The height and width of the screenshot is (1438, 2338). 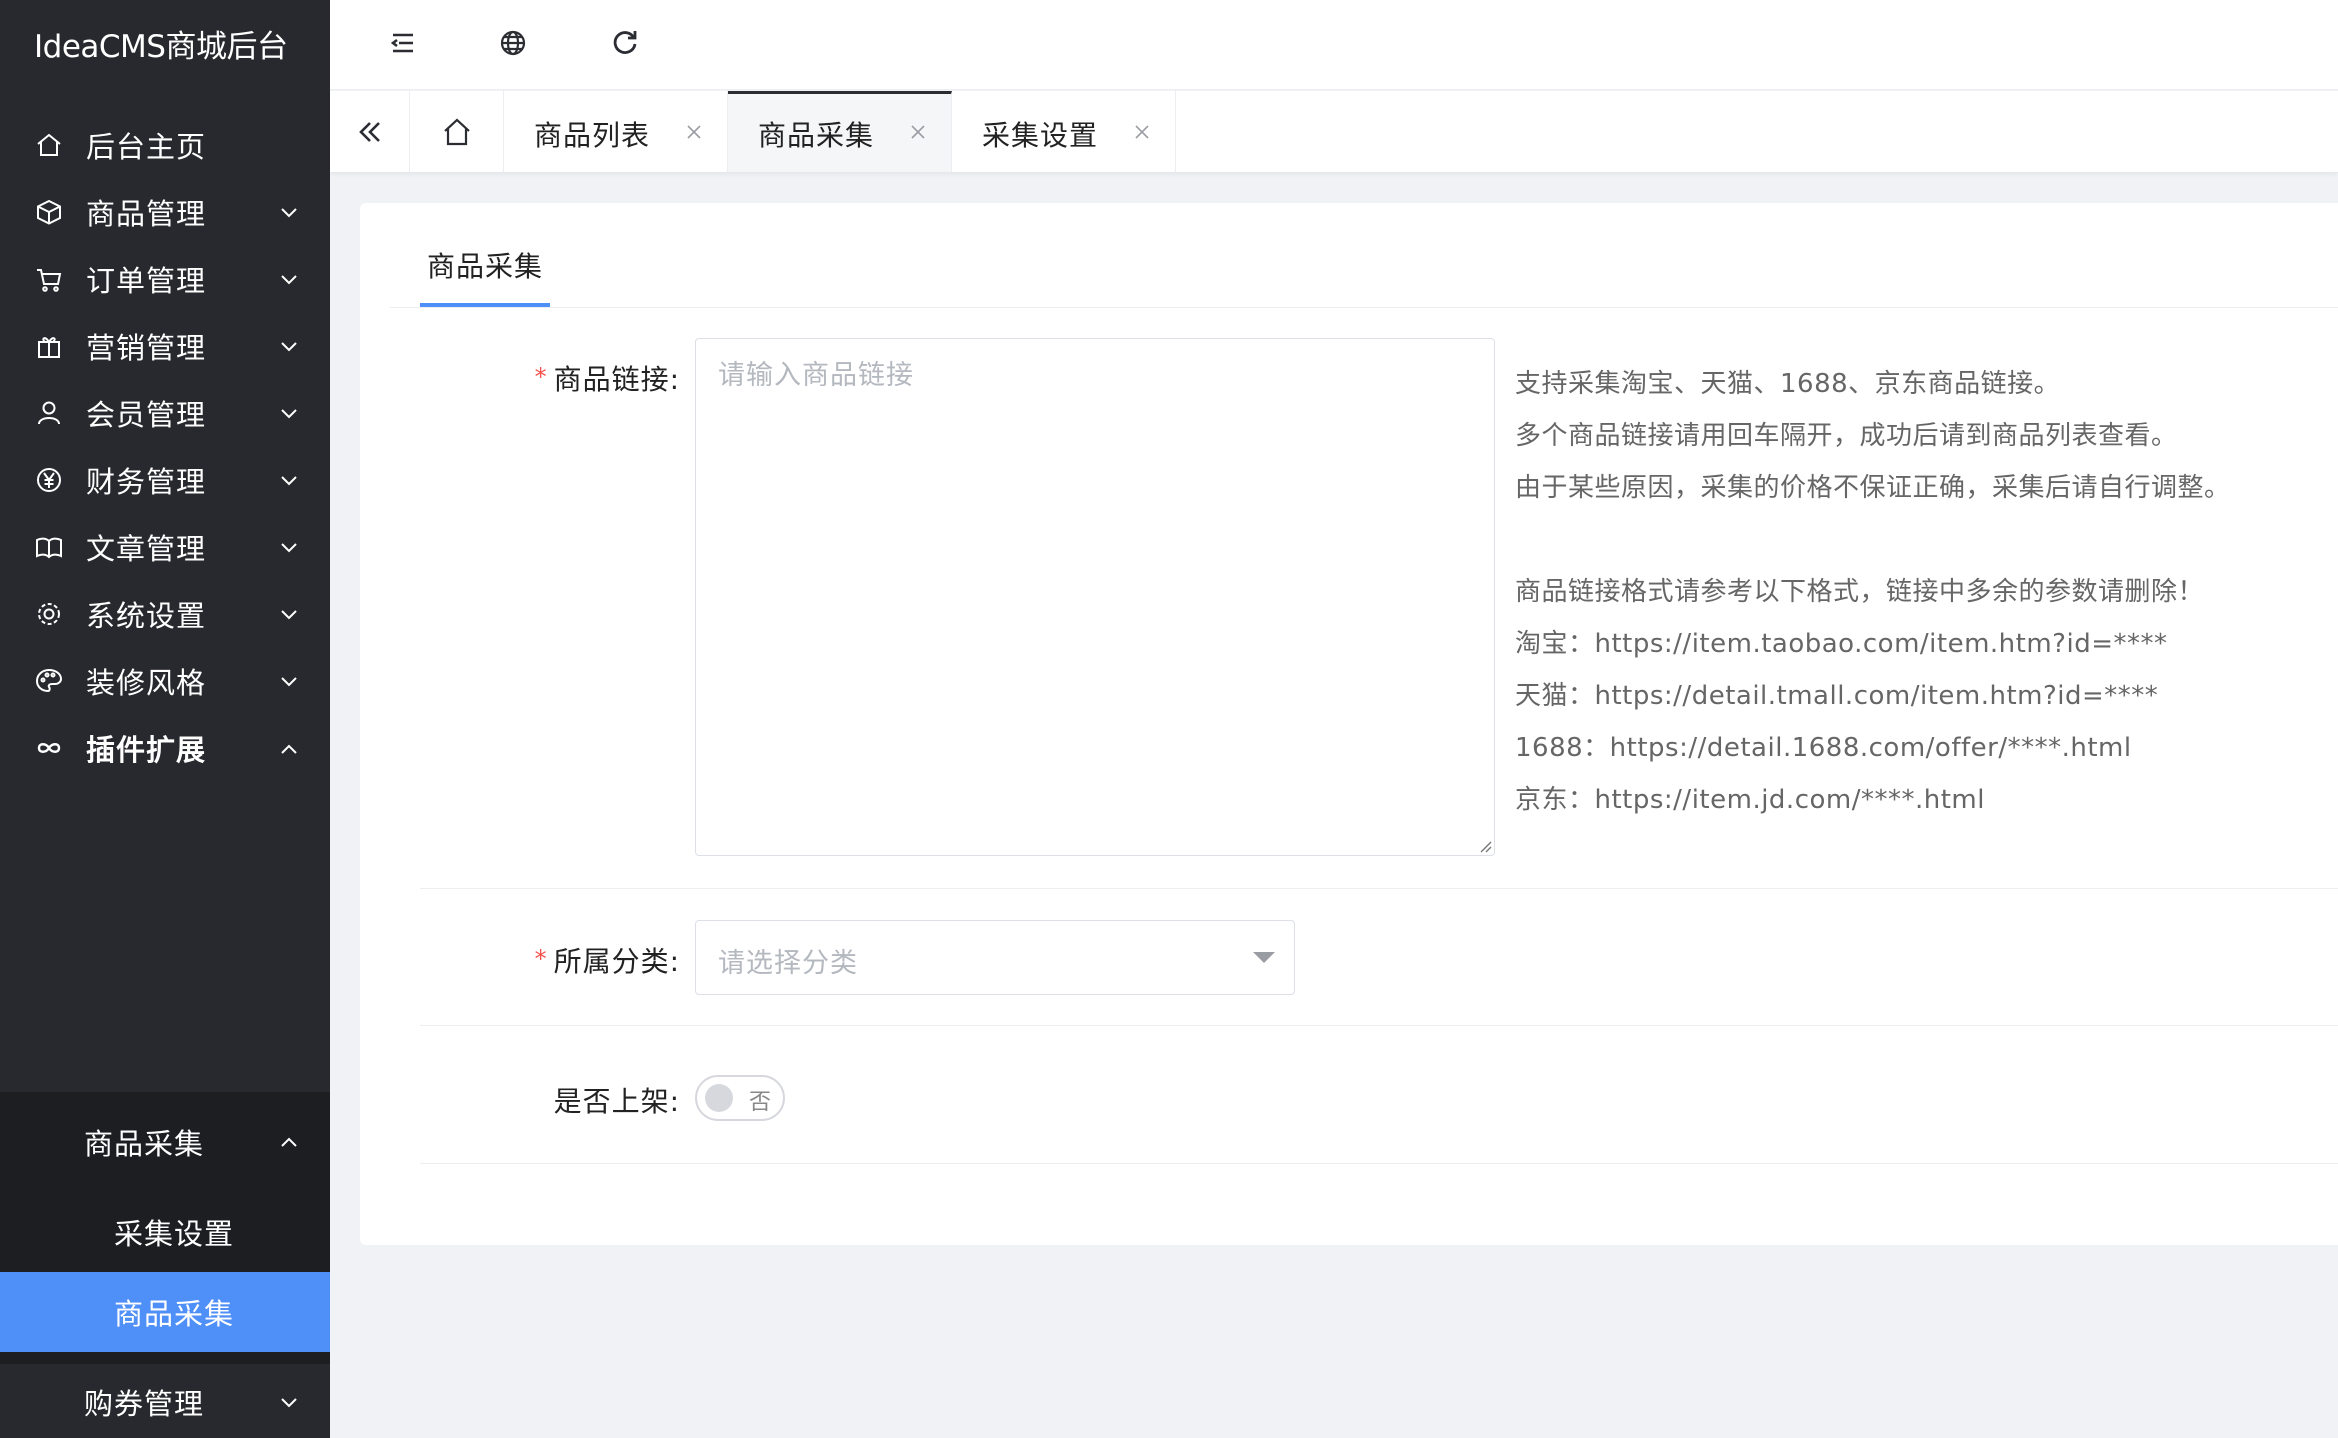 What do you see at coordinates (165, 43) in the screenshot?
I see `app-logo-title: IdeaCMS商城后台` at bounding box center [165, 43].